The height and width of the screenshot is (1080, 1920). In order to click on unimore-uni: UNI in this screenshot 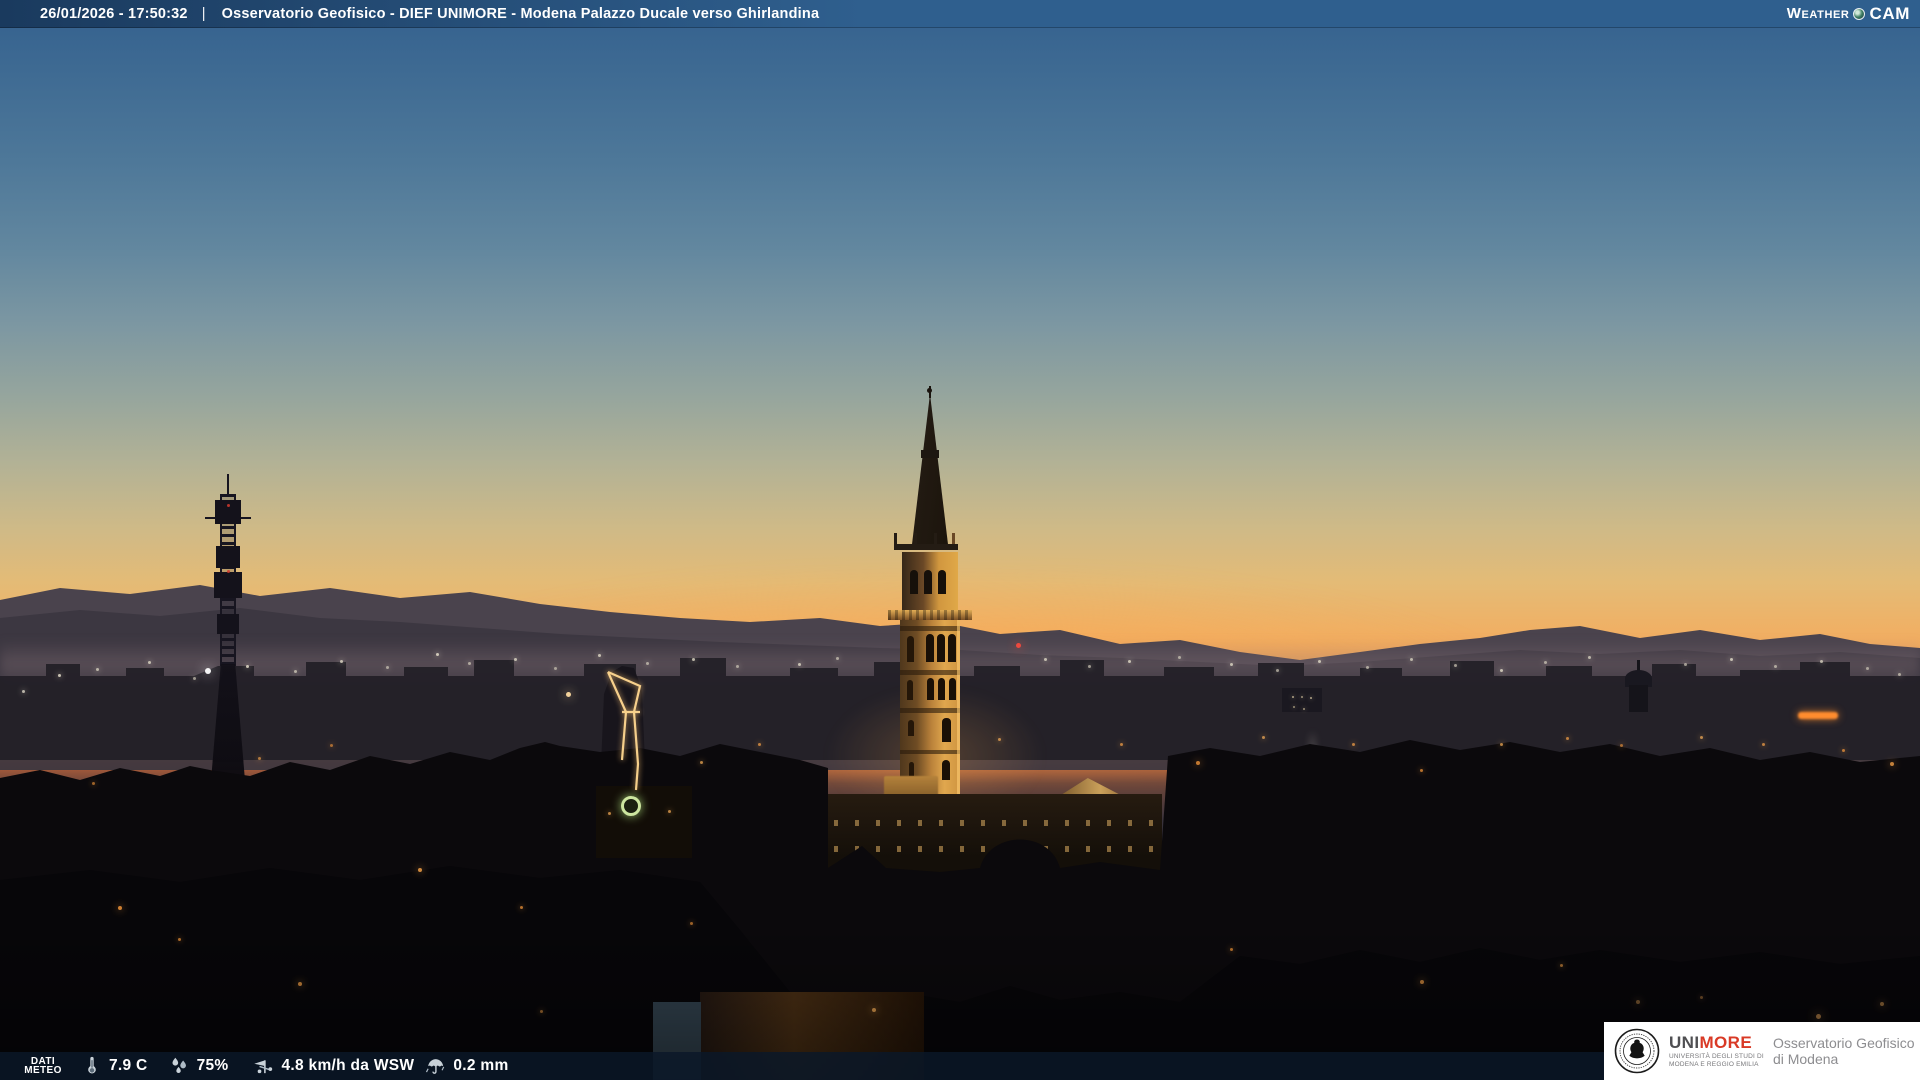, I will do `click(1684, 1042)`.